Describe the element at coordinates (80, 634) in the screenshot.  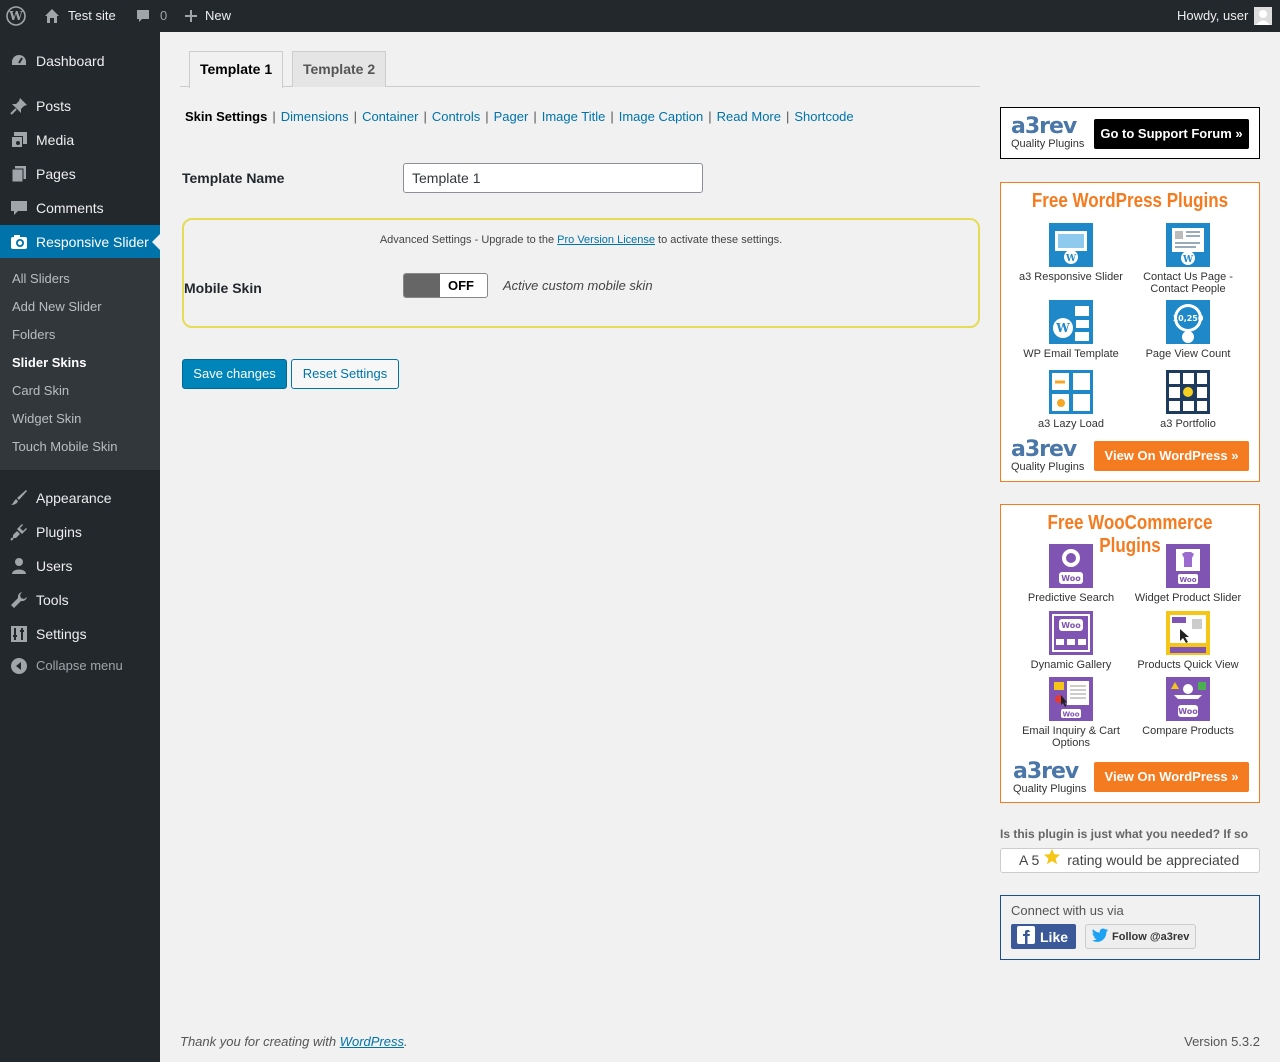
I see `menu-item-settings: Settings` at that location.